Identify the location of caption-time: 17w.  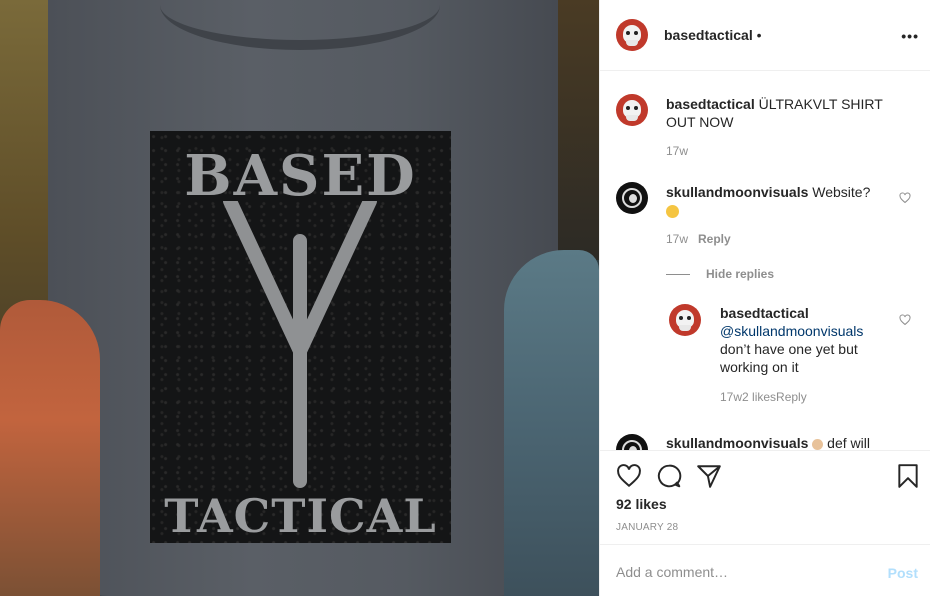
(677, 151).